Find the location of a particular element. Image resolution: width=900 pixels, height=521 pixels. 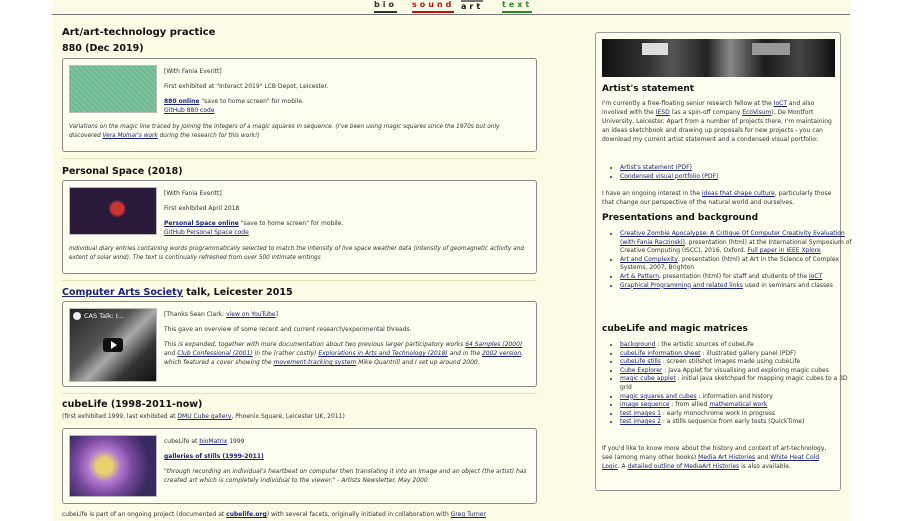

vera-molnar-link: Vera Molnar's work is located at coordinates (130, 136).